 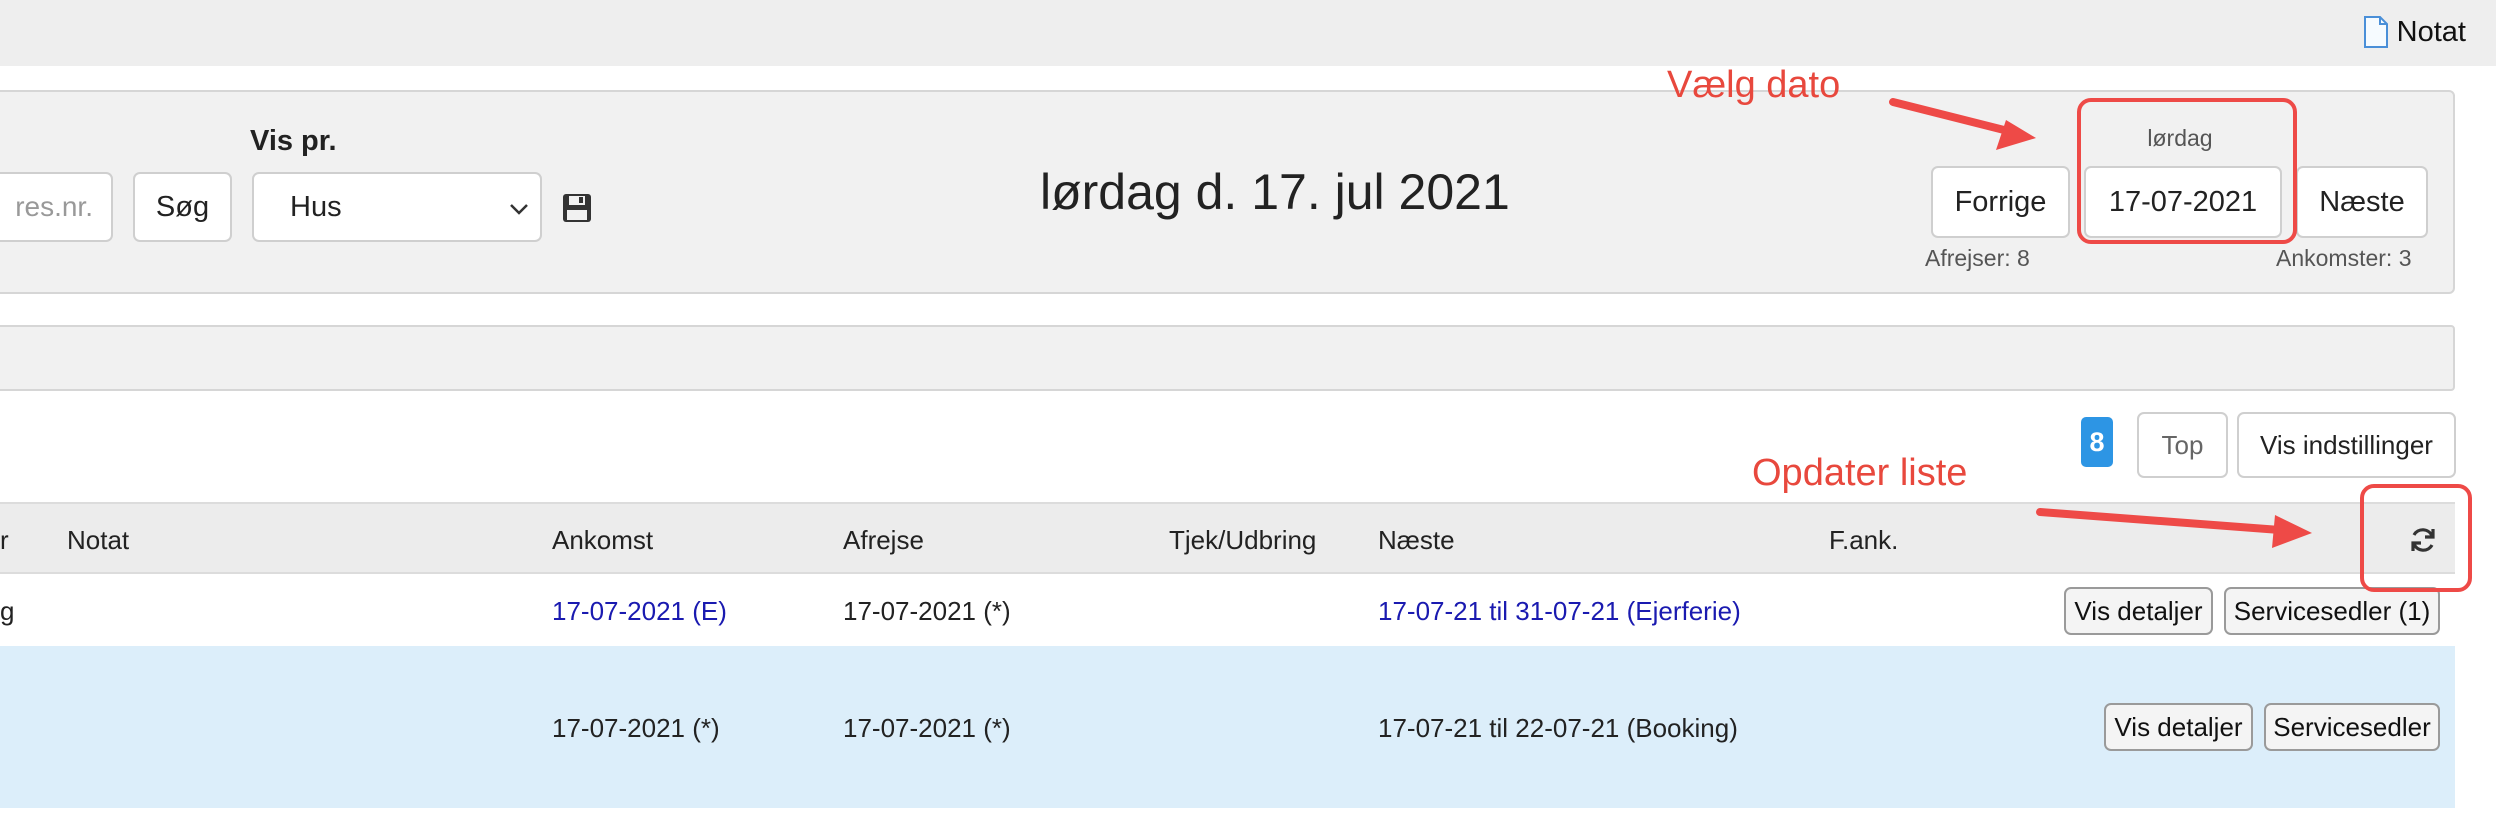 What do you see at coordinates (1227, 358) in the screenshot?
I see `secondary-bar` at bounding box center [1227, 358].